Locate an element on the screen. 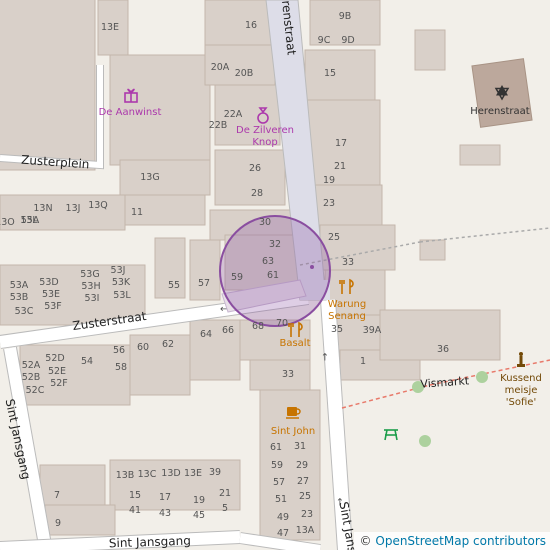 This screenshot has width=550, height=550. house-number: 17 is located at coordinates (341, 143).